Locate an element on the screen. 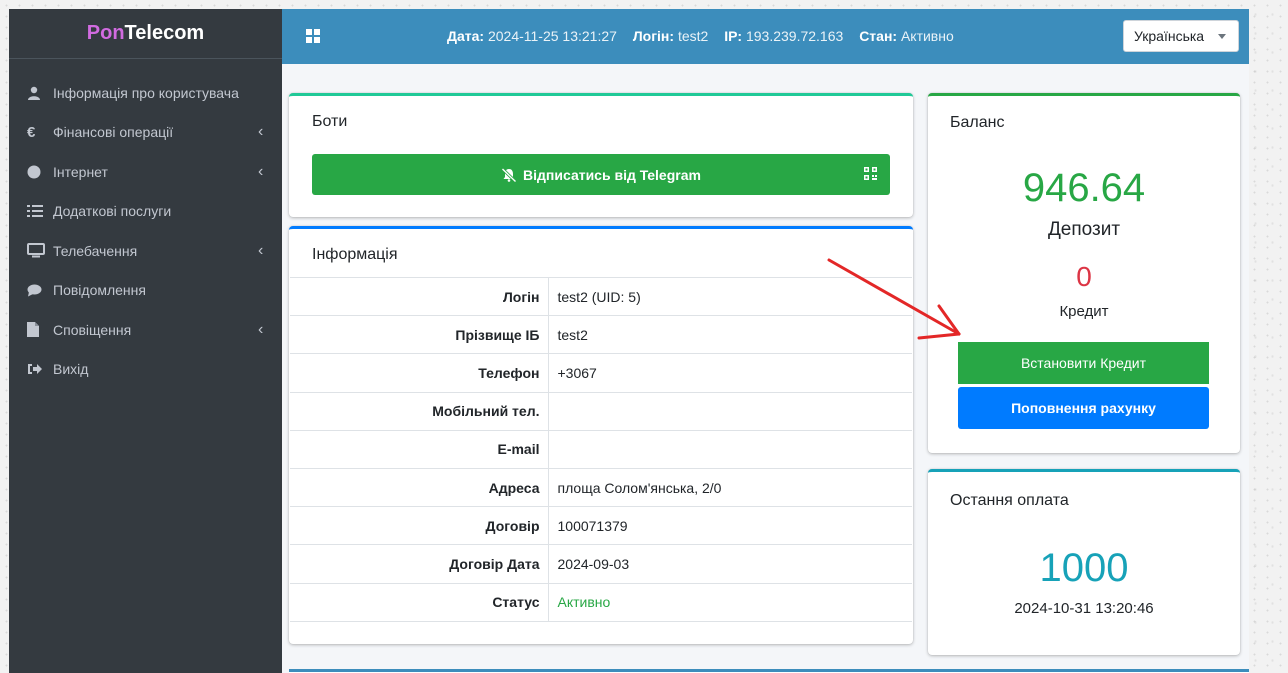 The height and width of the screenshot is (673, 1288). info-key: Мобільний тел. is located at coordinates (419, 411).